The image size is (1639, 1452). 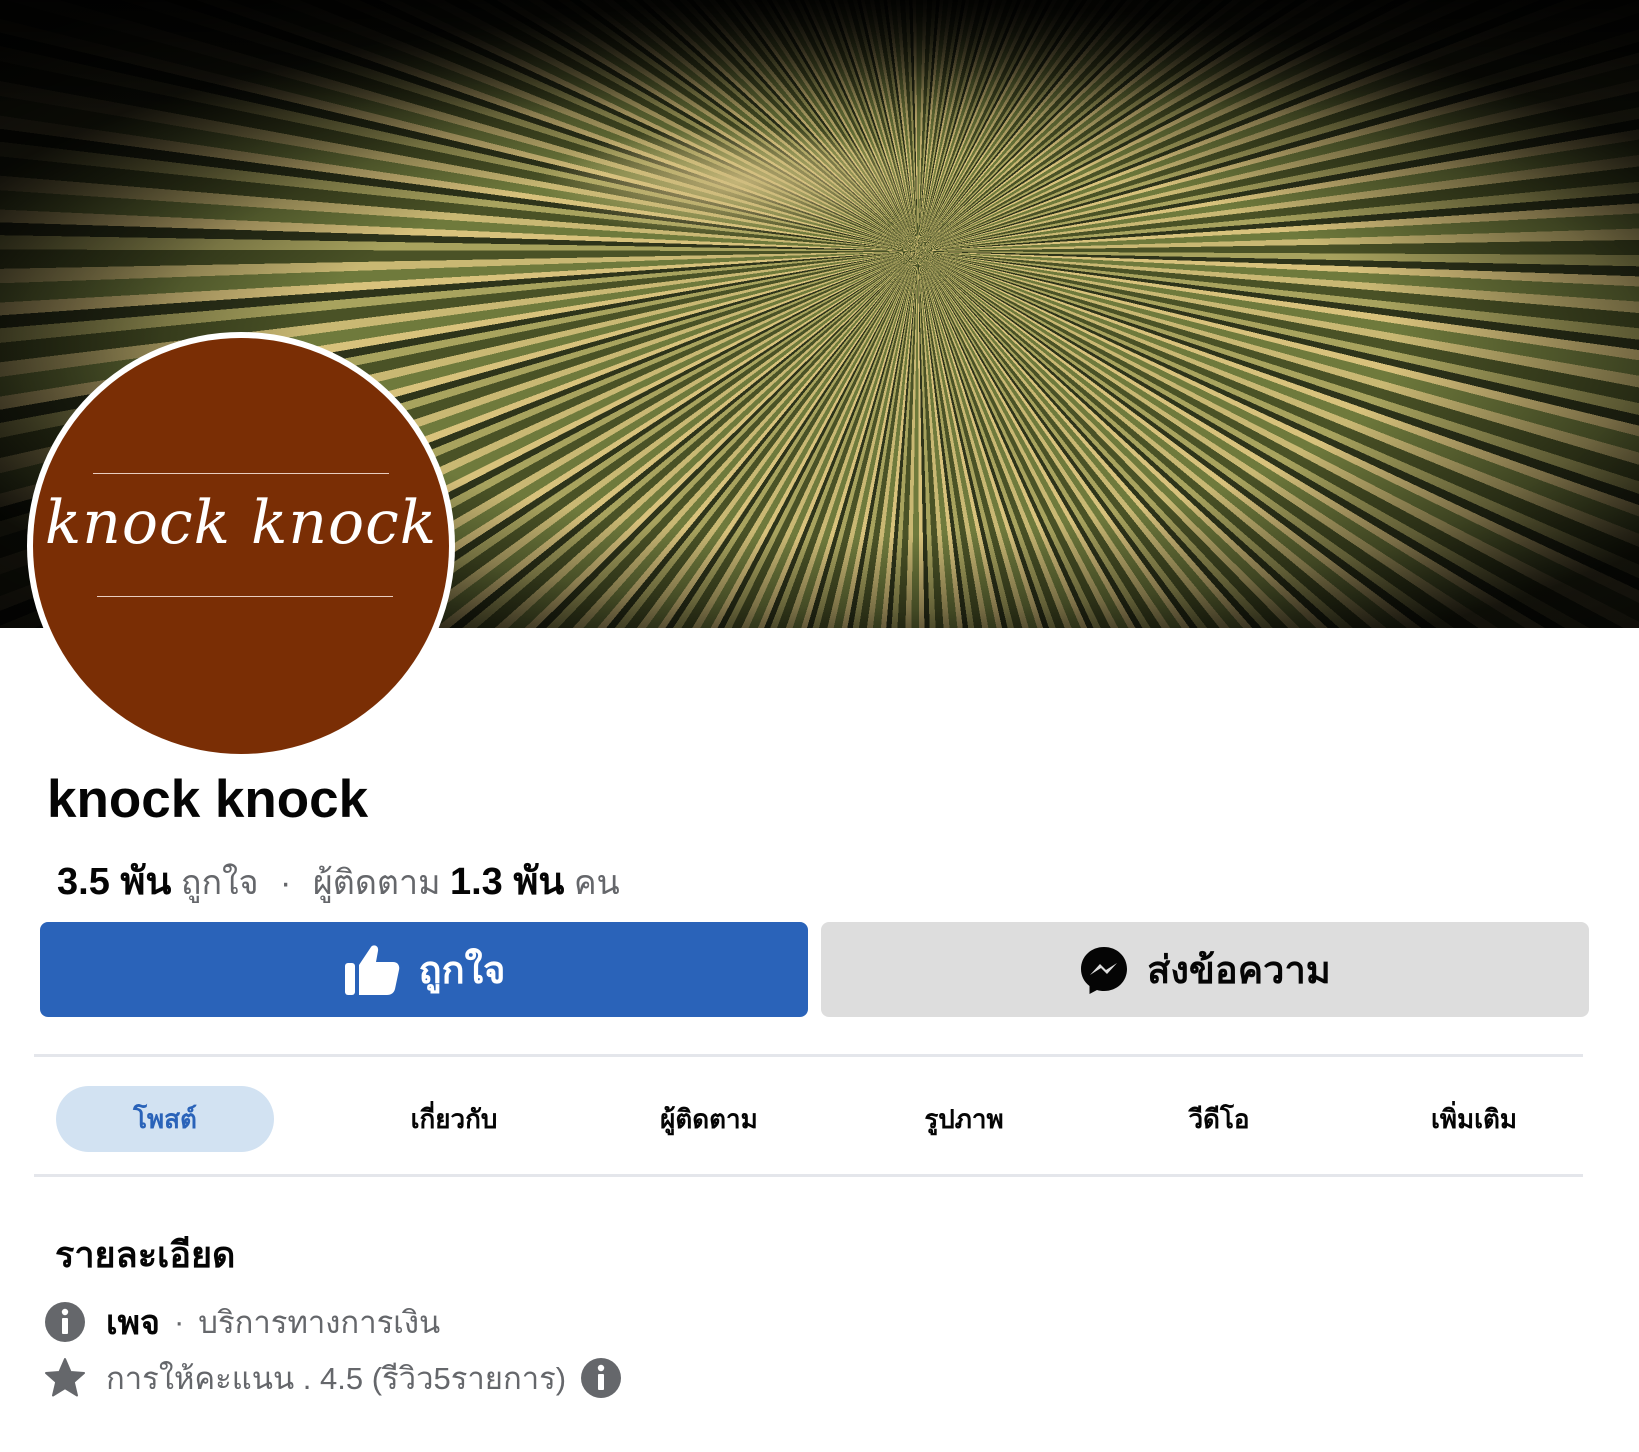 I want to click on tab-posts: โพสต์, so click(x=165, y=1119).